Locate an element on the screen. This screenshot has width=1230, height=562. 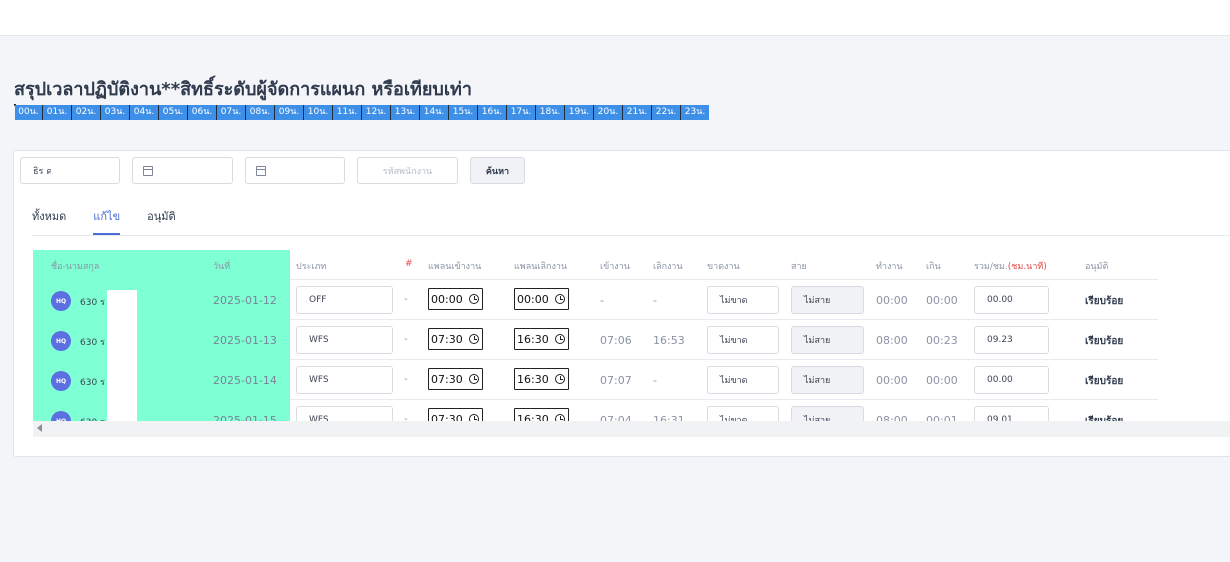
tab-approve: อนุมัติ is located at coordinates (161, 221).